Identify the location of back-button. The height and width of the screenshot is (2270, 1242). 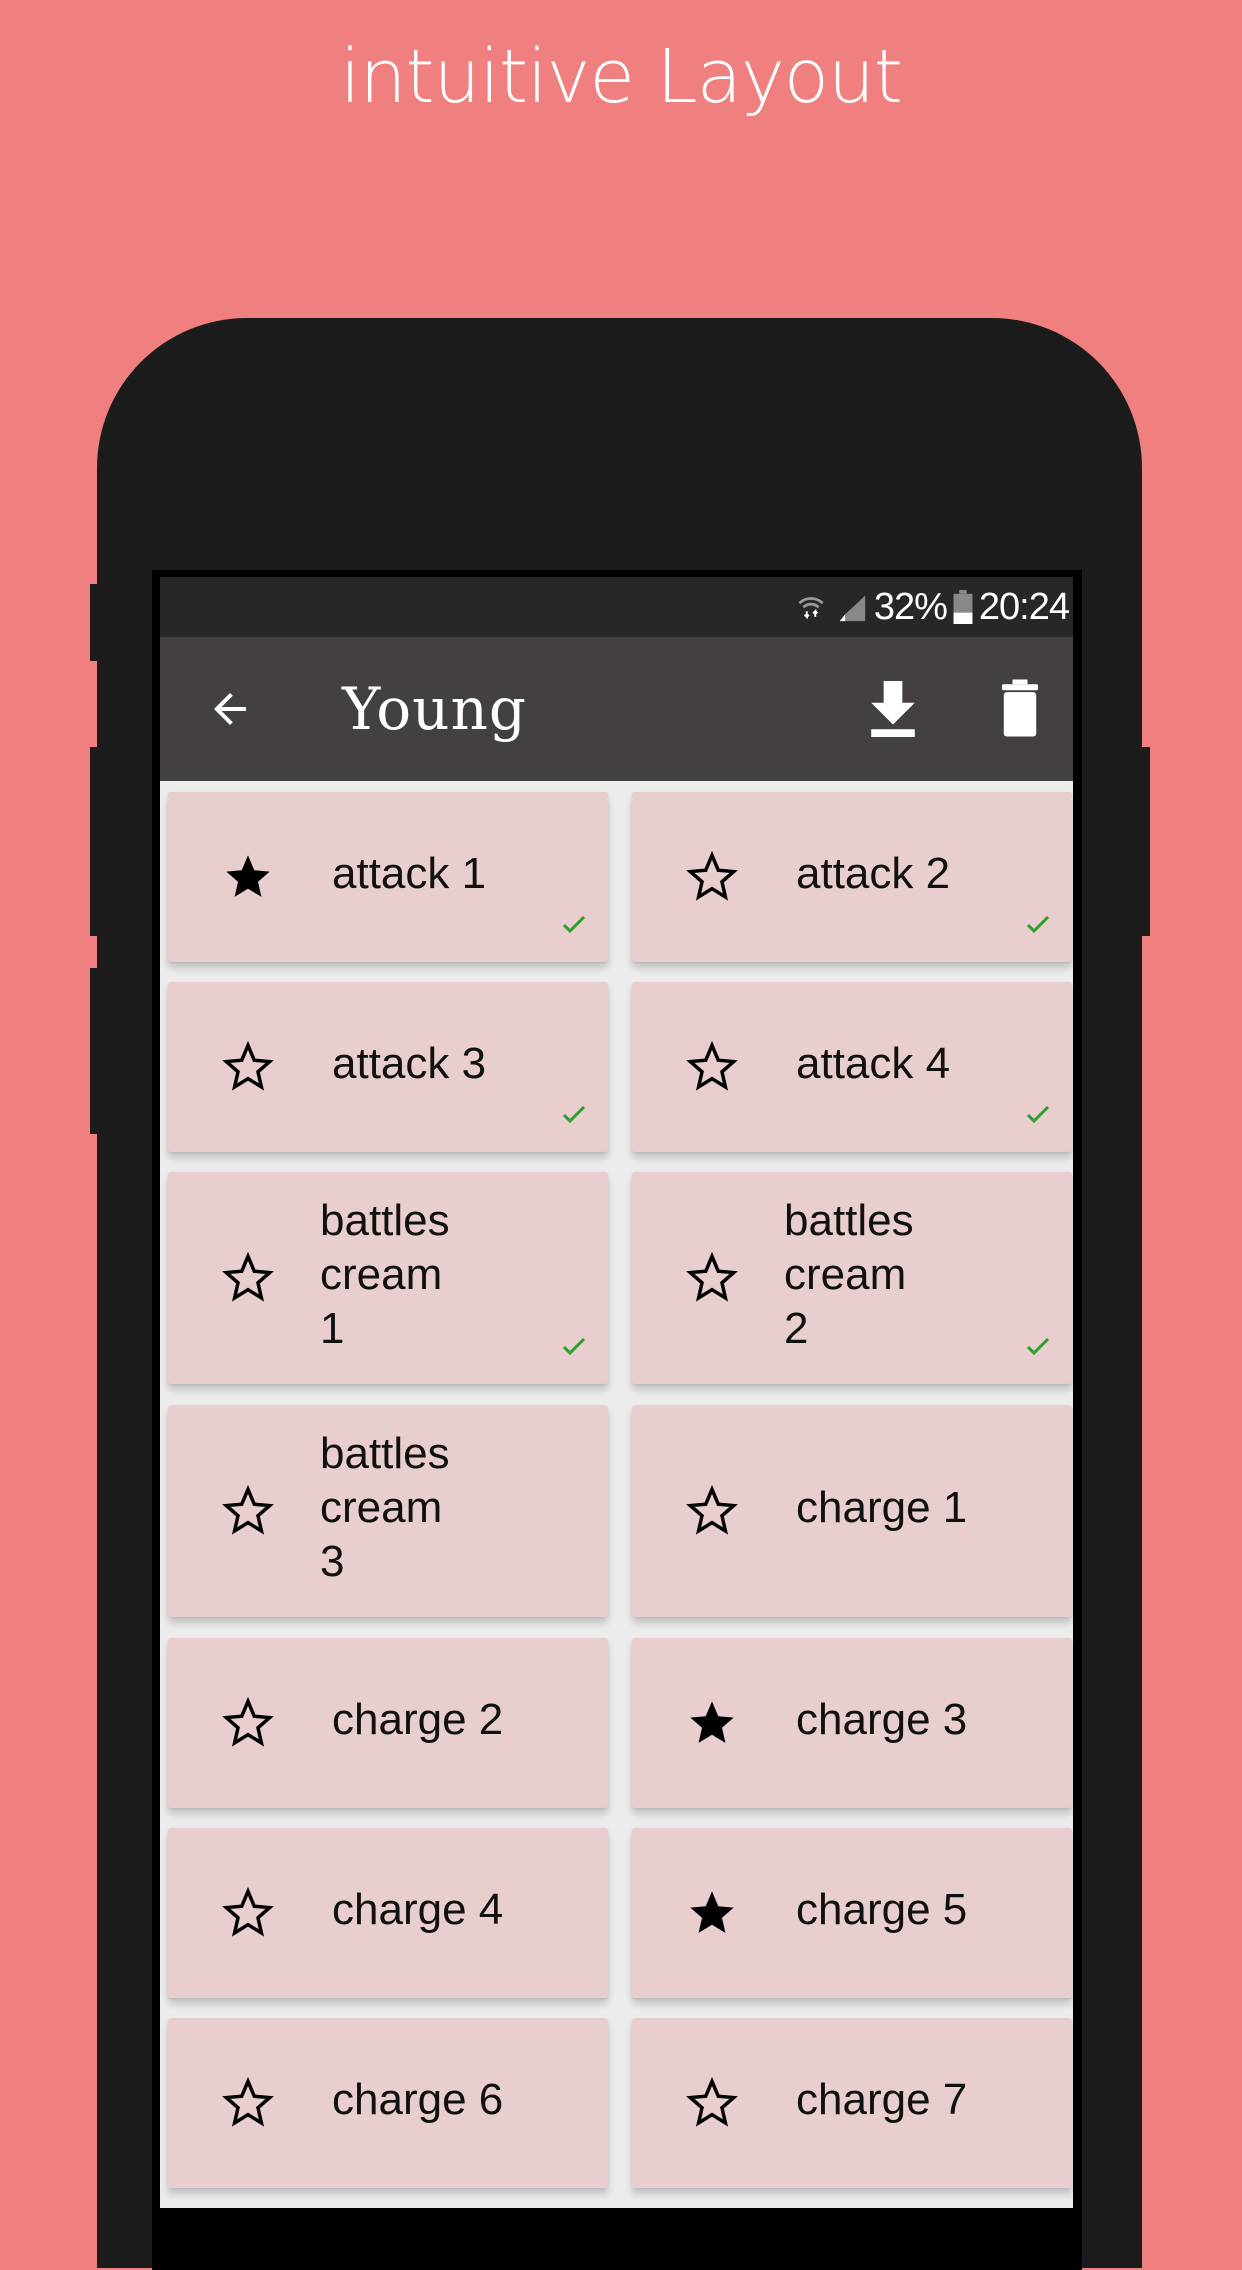
(230, 709).